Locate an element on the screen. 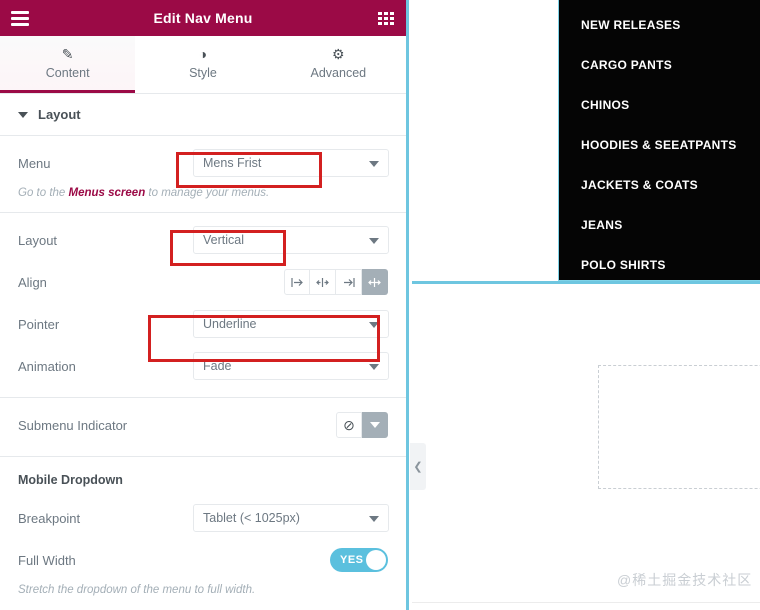 The height and width of the screenshot is (610, 760). grid-icon is located at coordinates (386, 18).